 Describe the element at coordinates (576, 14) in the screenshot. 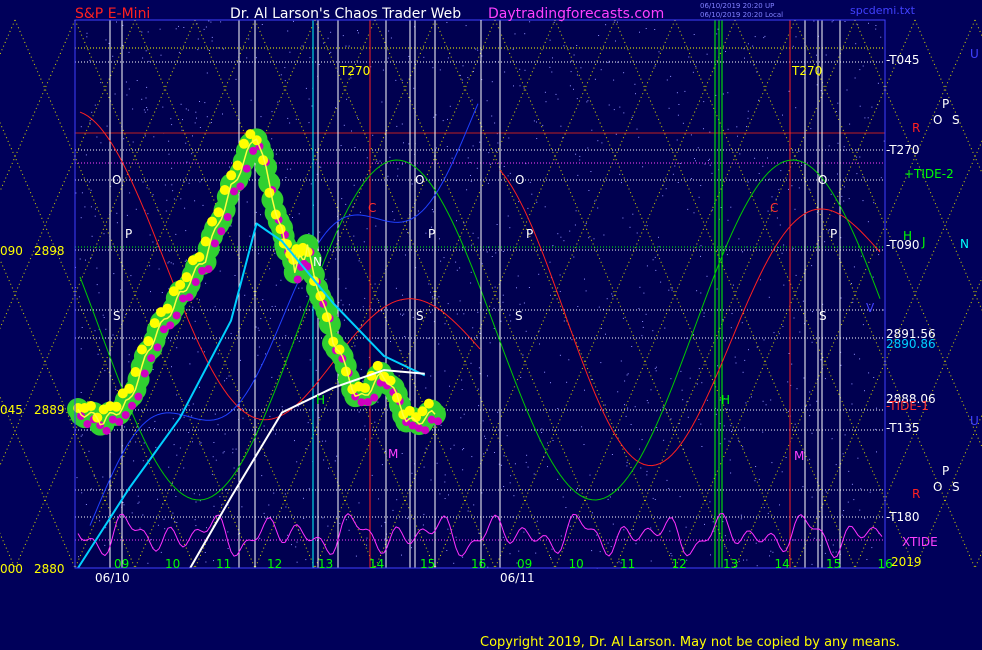

I see `site-link: Daytradingforecasts.com` at that location.